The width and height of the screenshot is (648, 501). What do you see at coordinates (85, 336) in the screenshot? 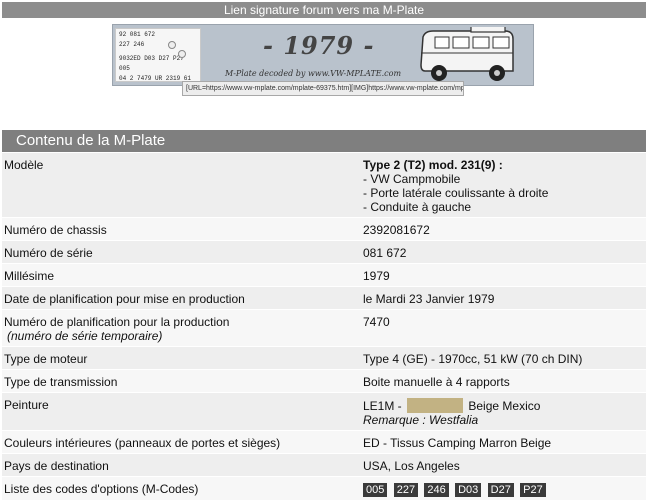
I see `row-sublabel: (numéro de série temporaire)` at bounding box center [85, 336].